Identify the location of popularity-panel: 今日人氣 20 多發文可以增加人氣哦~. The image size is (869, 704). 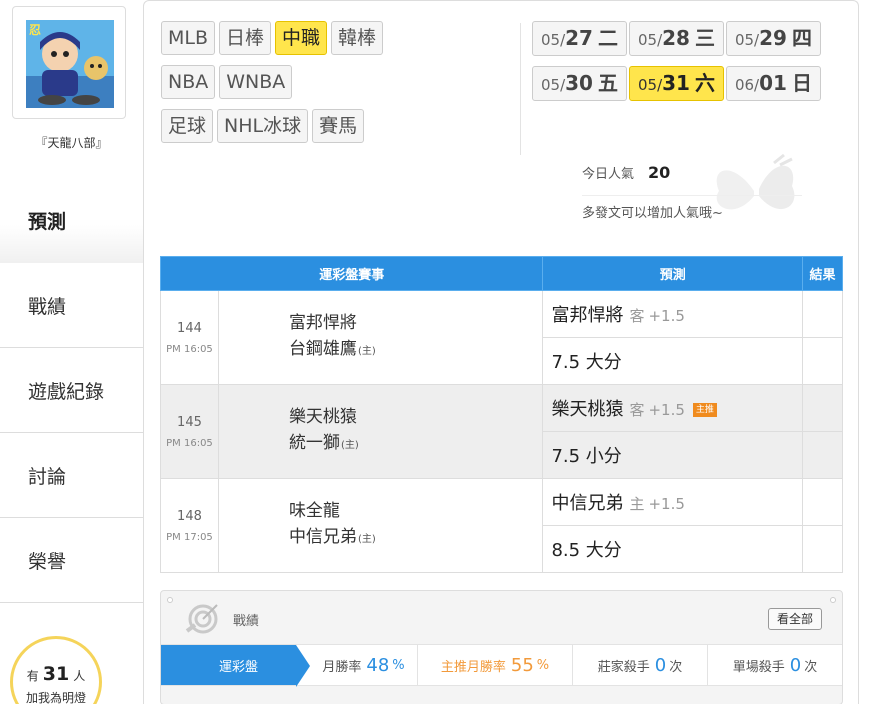
(692, 191).